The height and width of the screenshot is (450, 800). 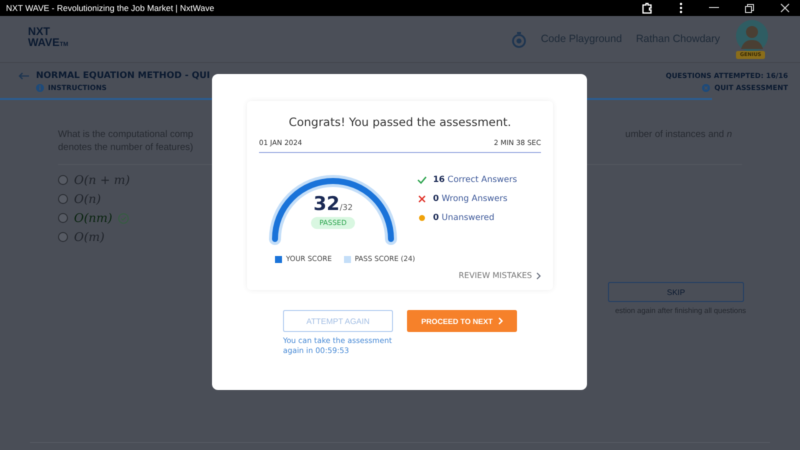 I want to click on check-circle-icon, so click(x=124, y=218).